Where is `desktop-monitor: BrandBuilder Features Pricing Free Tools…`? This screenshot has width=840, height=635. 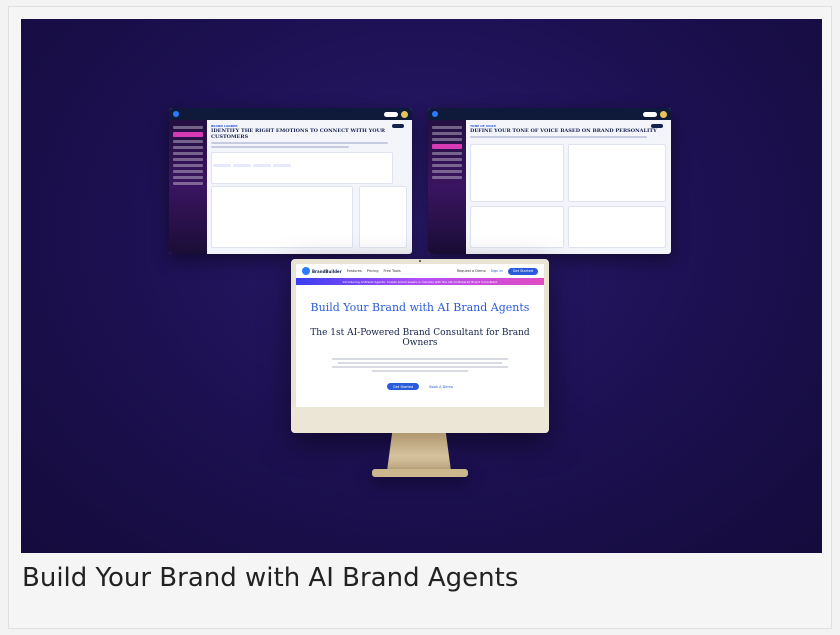
desktop-monitor: BrandBuilder Features Pricing Free Tools… is located at coordinates (420, 346).